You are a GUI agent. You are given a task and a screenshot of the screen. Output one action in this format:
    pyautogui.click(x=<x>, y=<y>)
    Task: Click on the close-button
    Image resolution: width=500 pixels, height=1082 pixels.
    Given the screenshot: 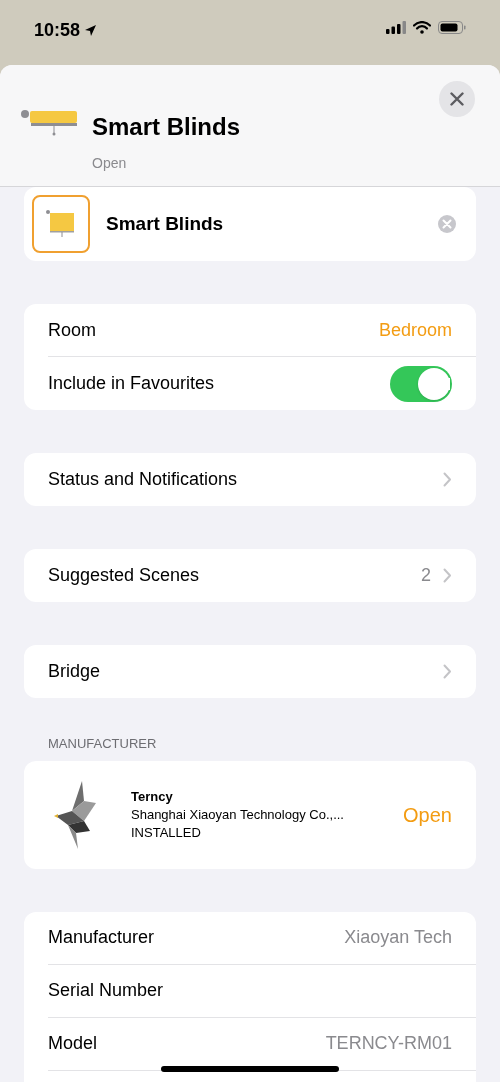 What is the action you would take?
    pyautogui.click(x=457, y=99)
    